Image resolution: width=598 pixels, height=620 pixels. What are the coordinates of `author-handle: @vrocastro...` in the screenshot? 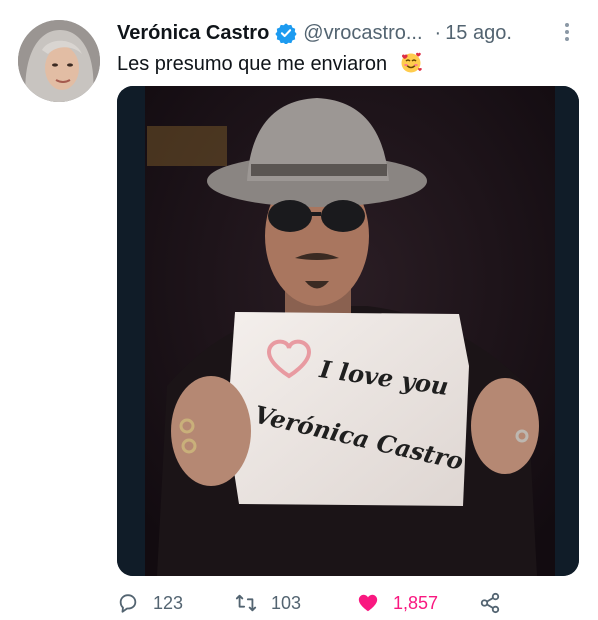 It's located at (362, 33).